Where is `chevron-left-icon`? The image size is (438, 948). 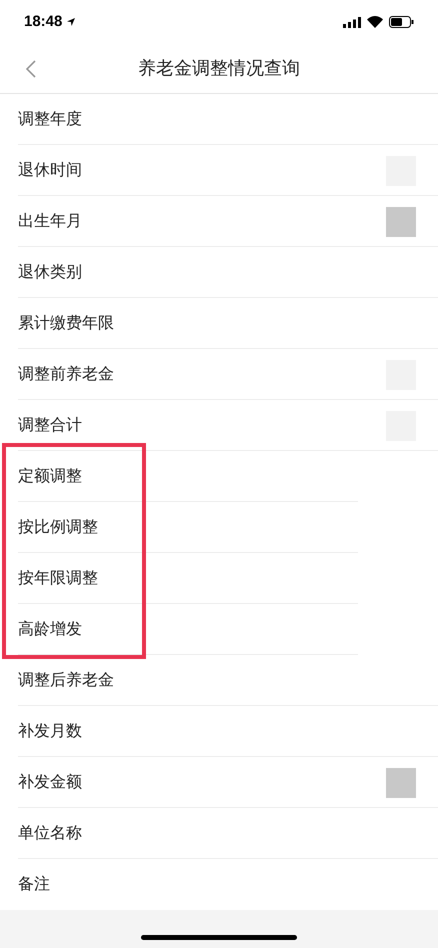 chevron-left-icon is located at coordinates (31, 69).